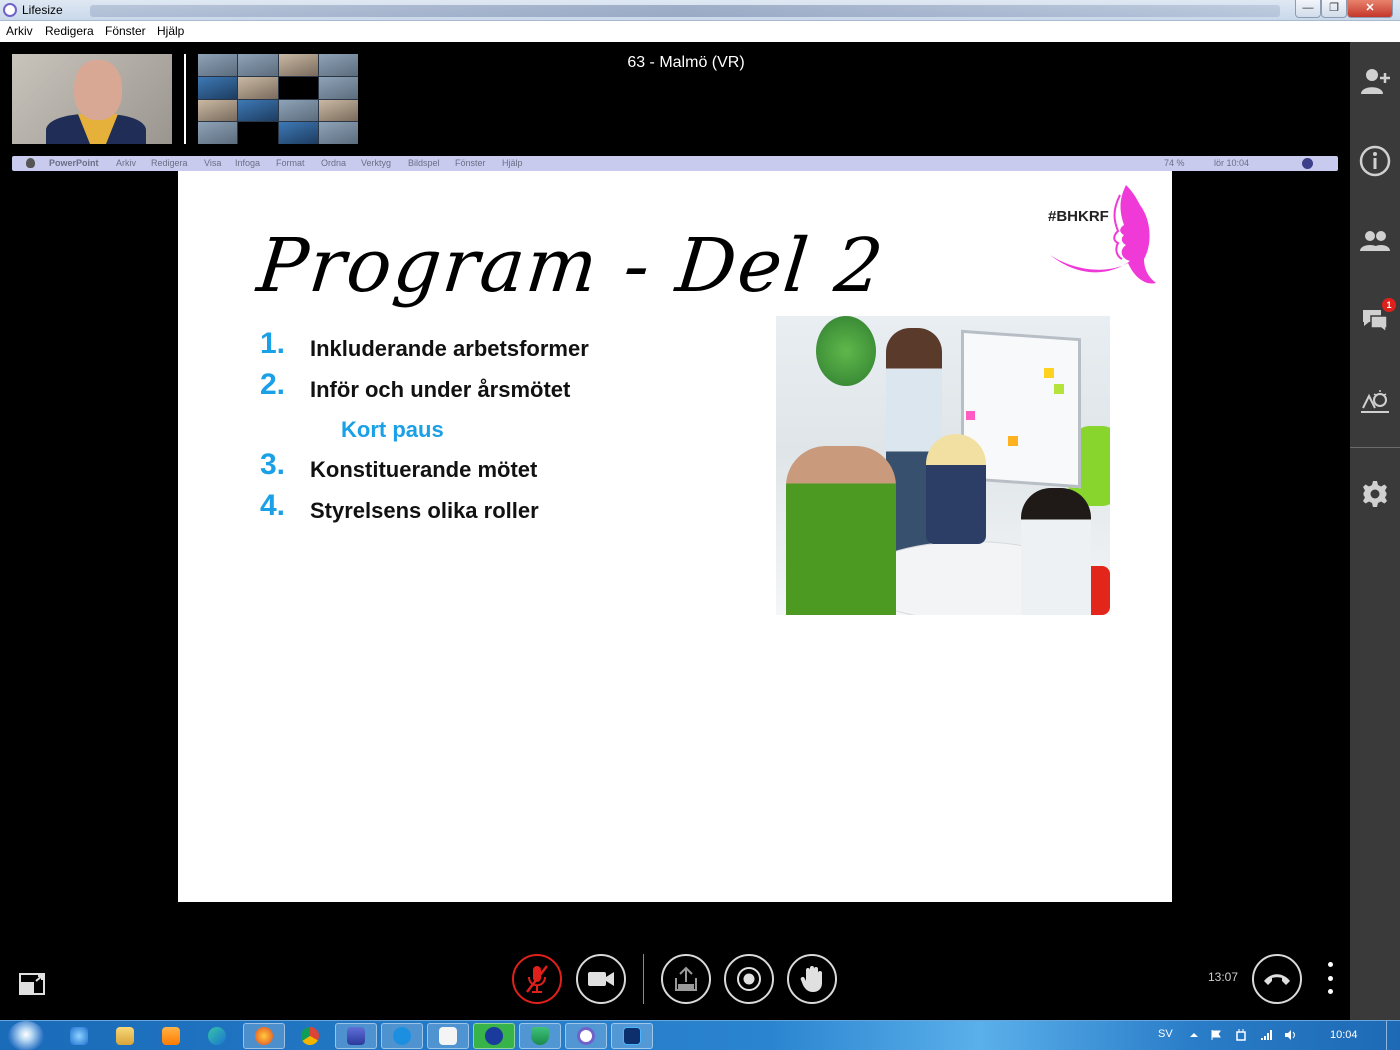 The width and height of the screenshot is (1400, 1050). Describe the element at coordinates (1375, 401) in the screenshot. I see `presentation-settings-button` at that location.